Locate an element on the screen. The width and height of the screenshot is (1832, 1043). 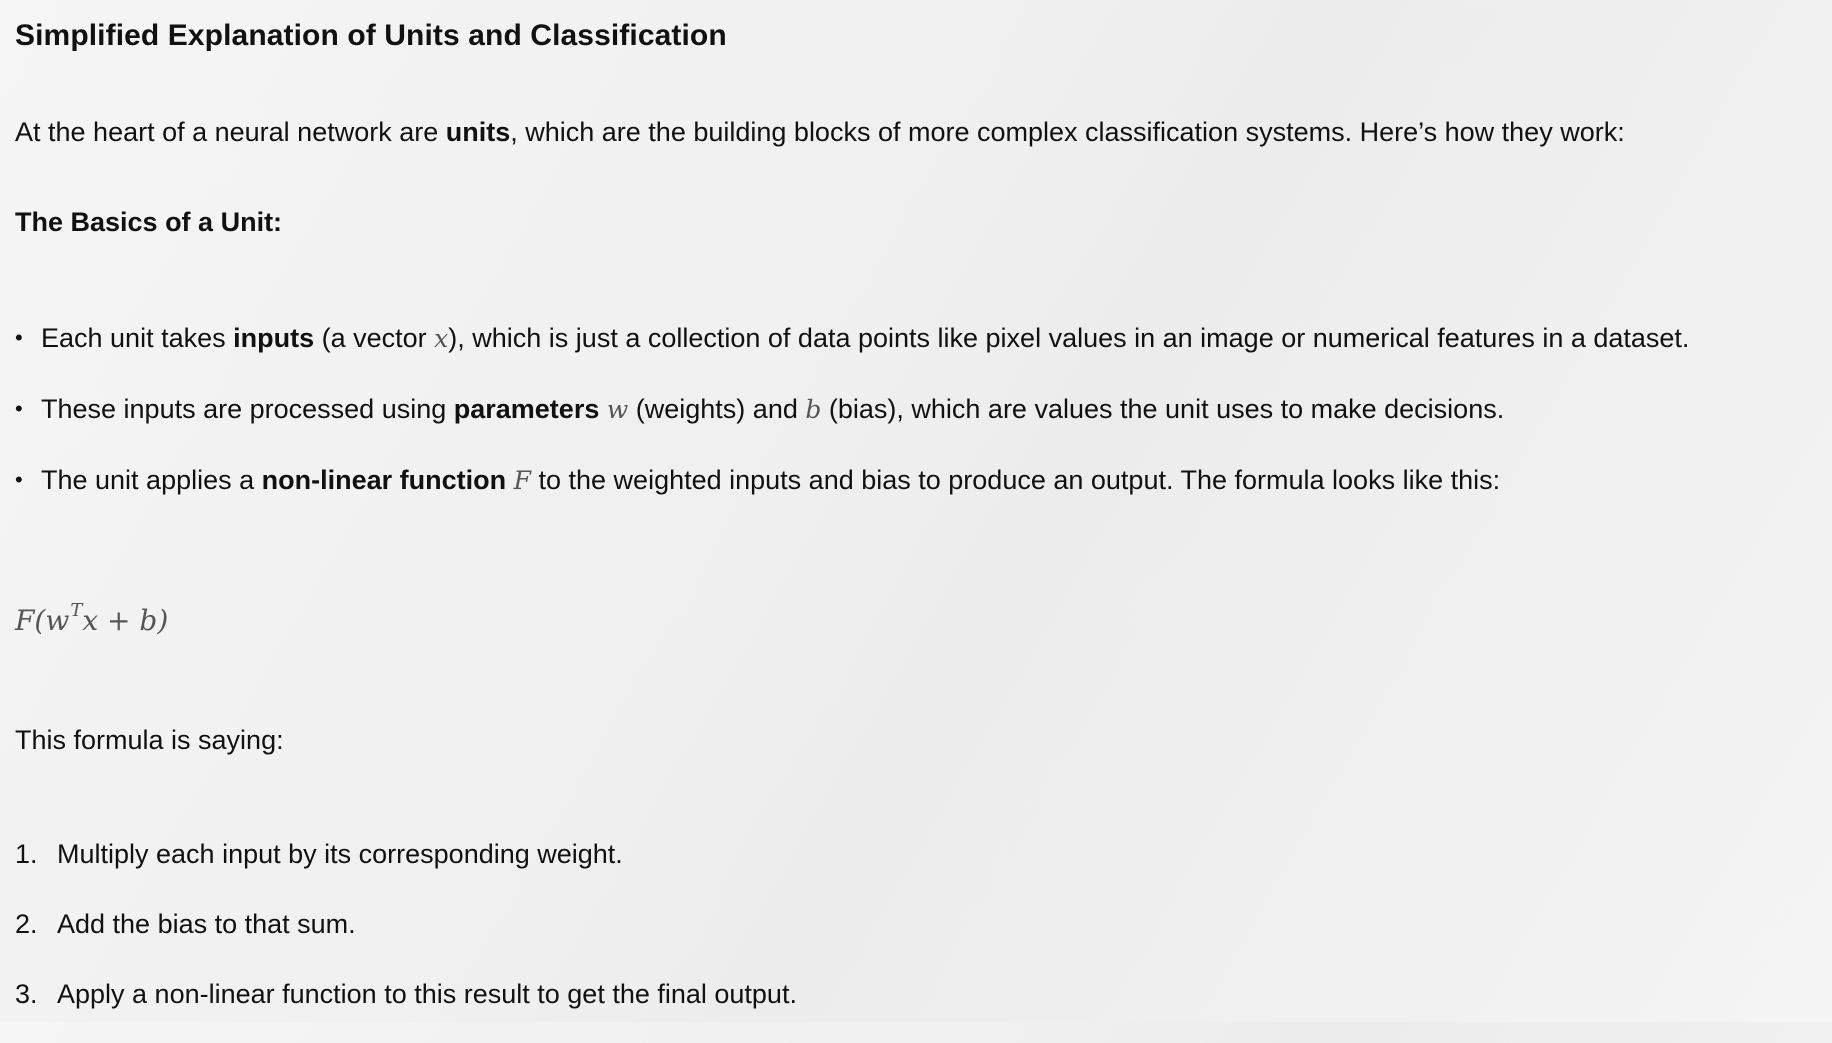
bullet-text-before: Each unit takes is located at coordinates (137, 338).